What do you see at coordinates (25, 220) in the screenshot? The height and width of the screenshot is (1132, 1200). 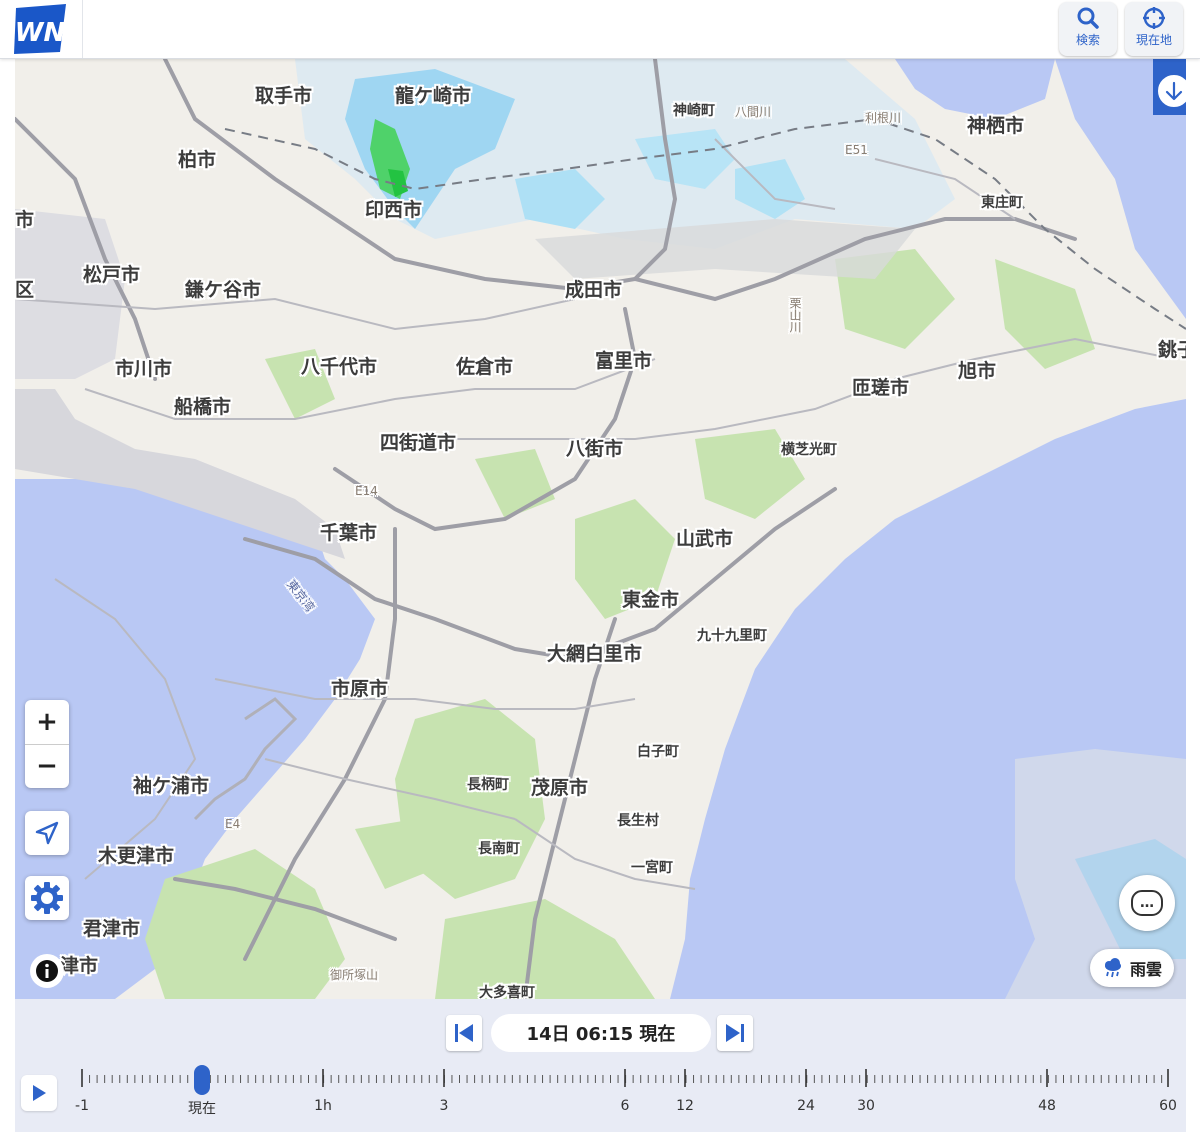 I see `label-shi-edge: 市` at bounding box center [25, 220].